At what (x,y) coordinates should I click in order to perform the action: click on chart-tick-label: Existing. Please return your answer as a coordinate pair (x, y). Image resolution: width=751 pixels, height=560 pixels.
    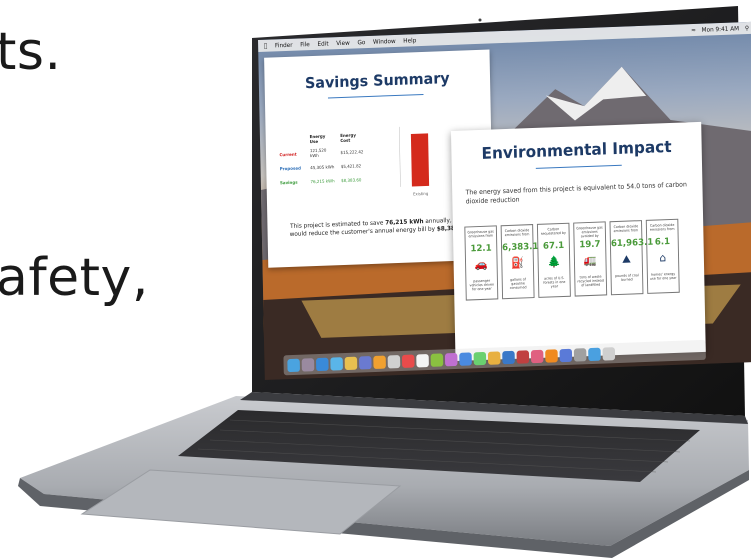
    Looking at the image, I should click on (421, 194).